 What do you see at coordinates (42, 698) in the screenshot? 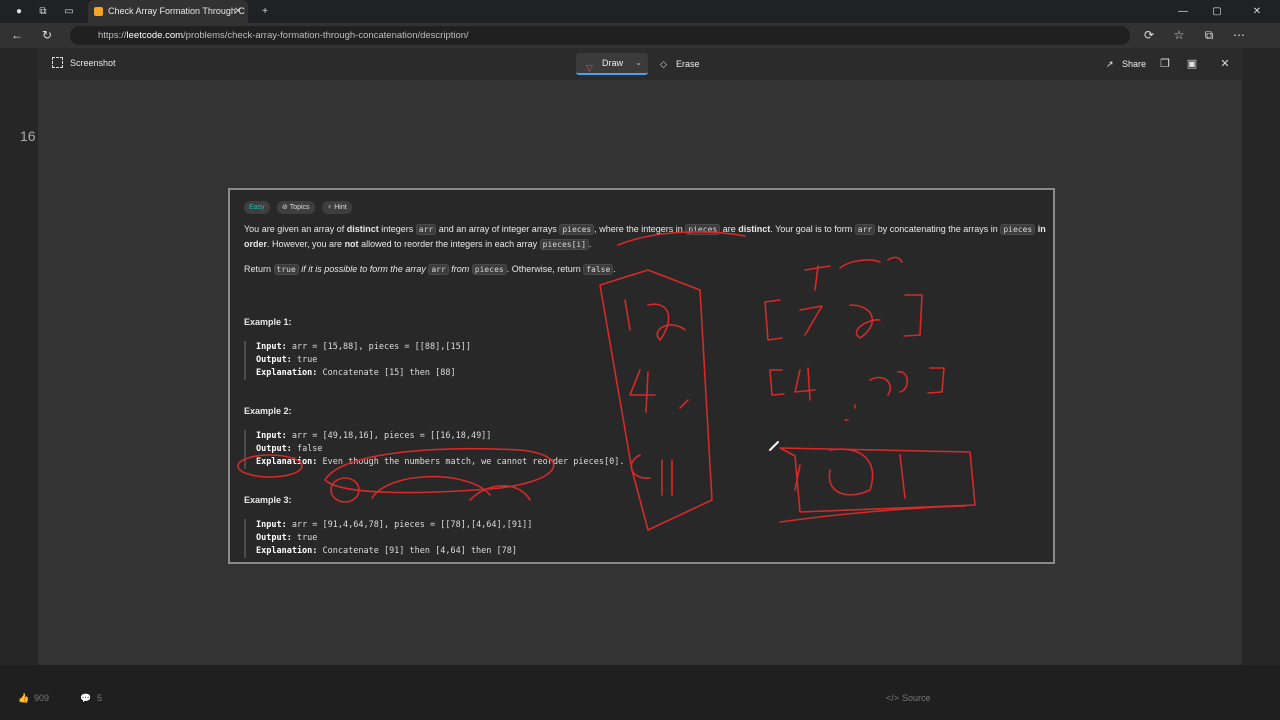
I see `like-count: 909` at bounding box center [42, 698].